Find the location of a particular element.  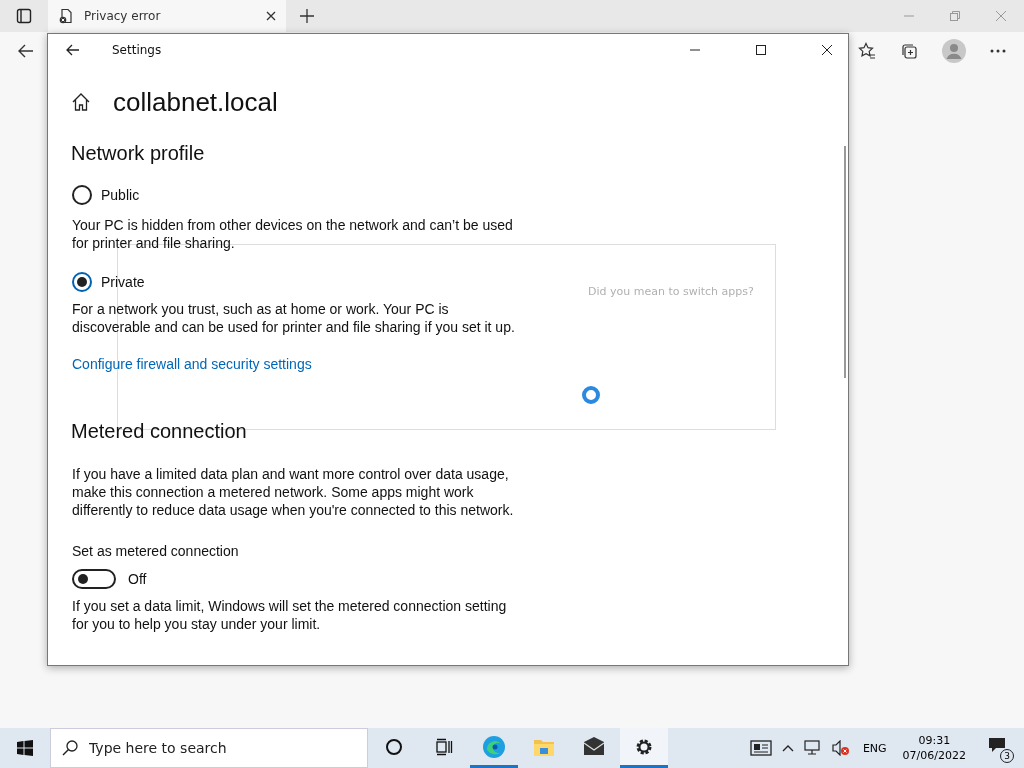

new-tab-icon is located at coordinates (307, 16).